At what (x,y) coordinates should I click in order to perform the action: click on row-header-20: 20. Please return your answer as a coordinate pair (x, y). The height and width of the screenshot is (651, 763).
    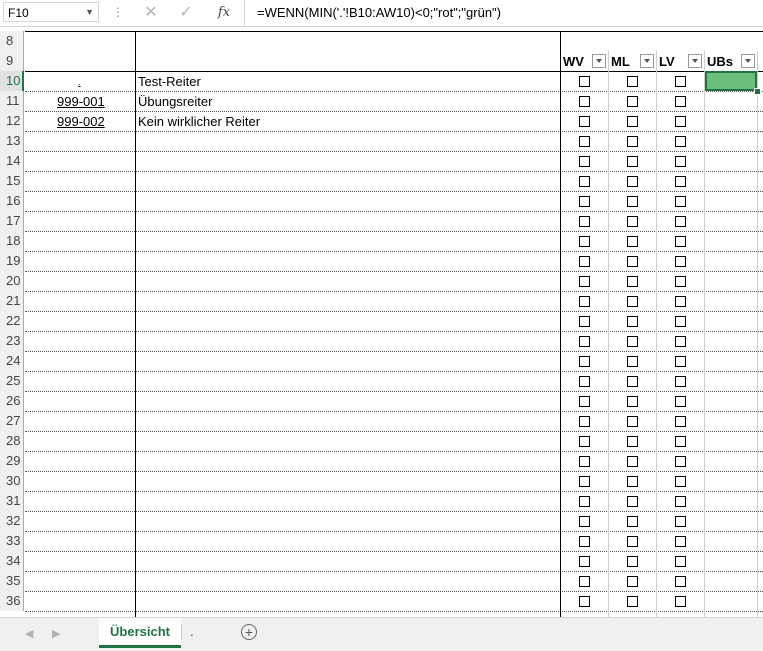
    Looking at the image, I should click on (12, 281).